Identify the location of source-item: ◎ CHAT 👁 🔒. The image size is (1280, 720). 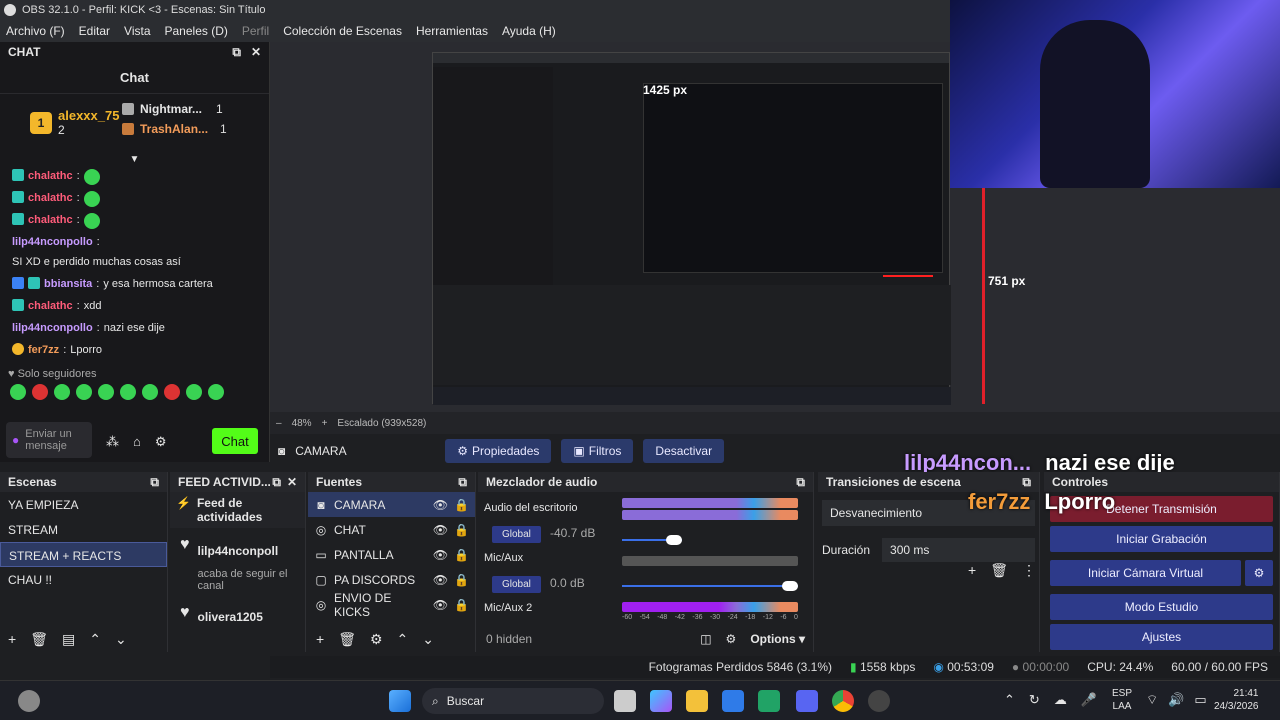
(391, 529).